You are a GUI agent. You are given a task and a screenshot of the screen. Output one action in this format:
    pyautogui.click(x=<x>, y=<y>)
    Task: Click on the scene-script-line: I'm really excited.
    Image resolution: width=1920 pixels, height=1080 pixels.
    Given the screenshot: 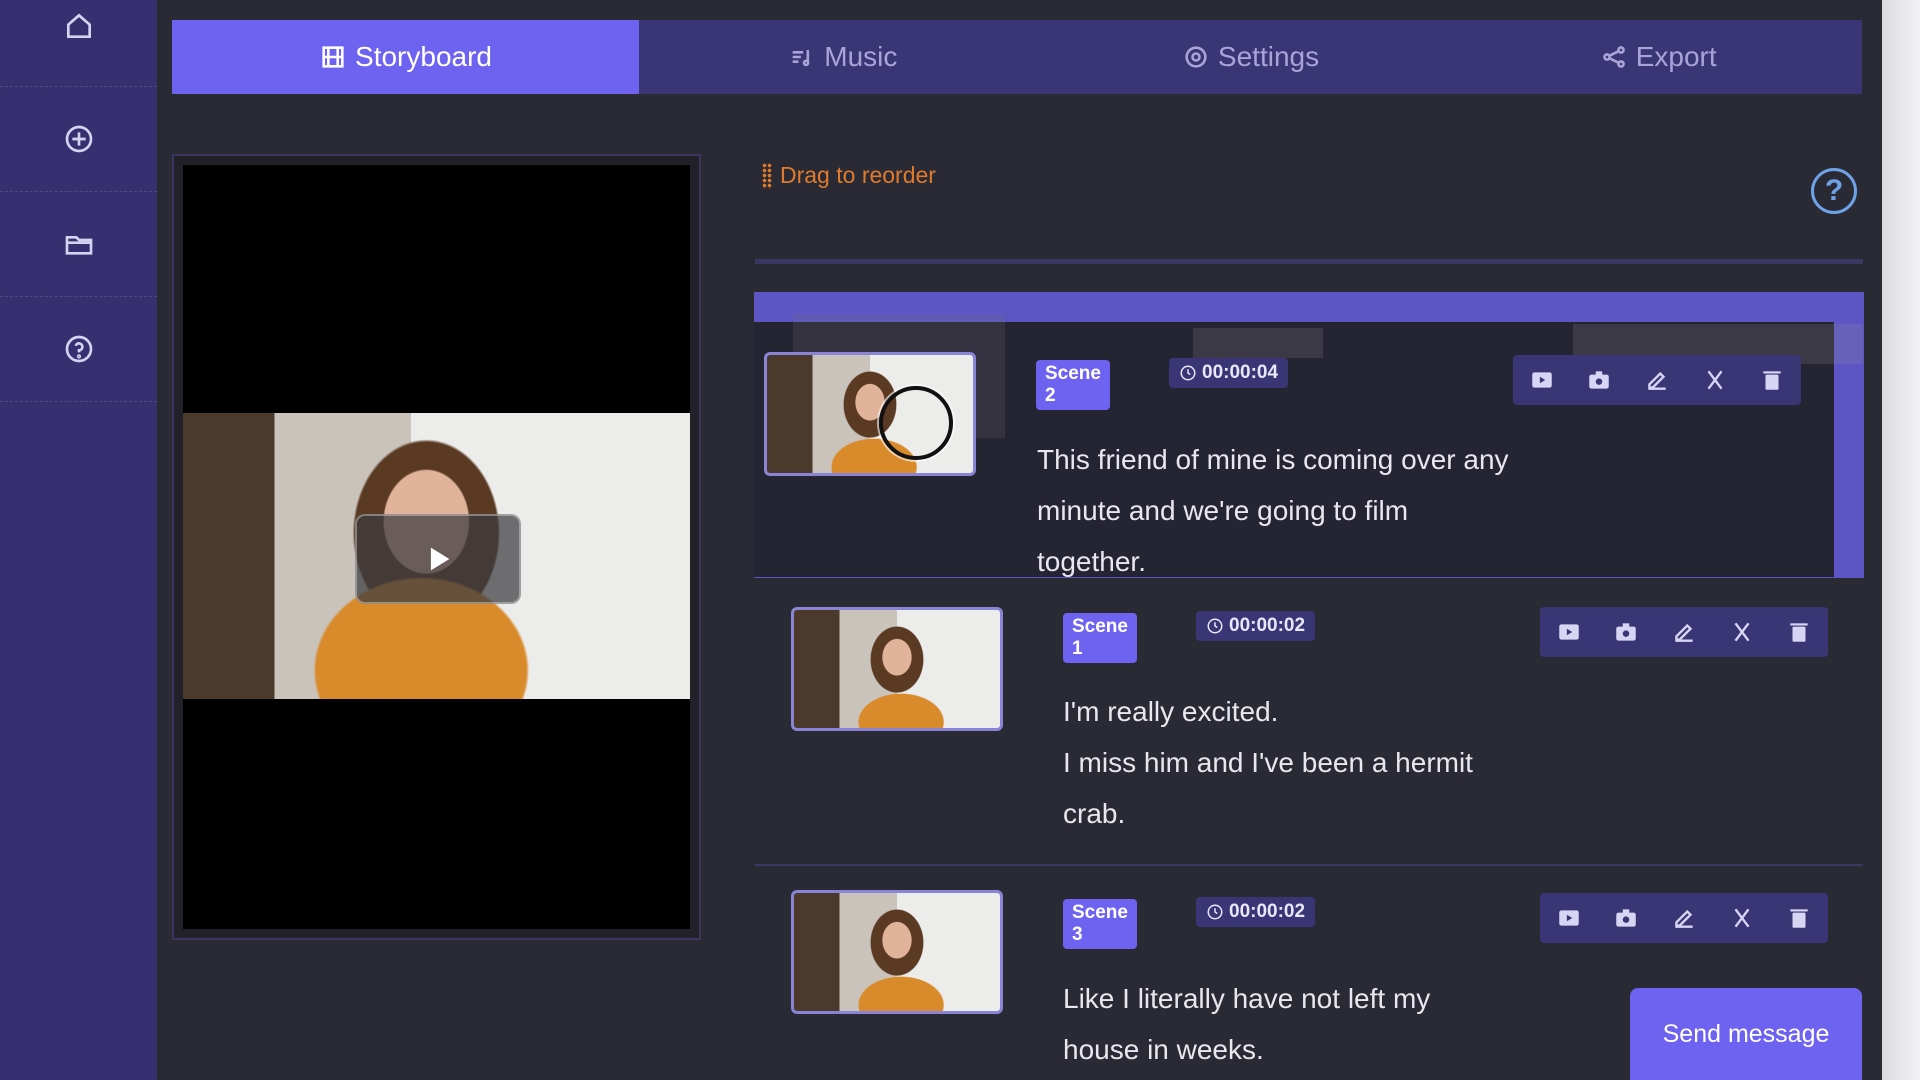 What is the action you would take?
    pyautogui.click(x=1171, y=711)
    